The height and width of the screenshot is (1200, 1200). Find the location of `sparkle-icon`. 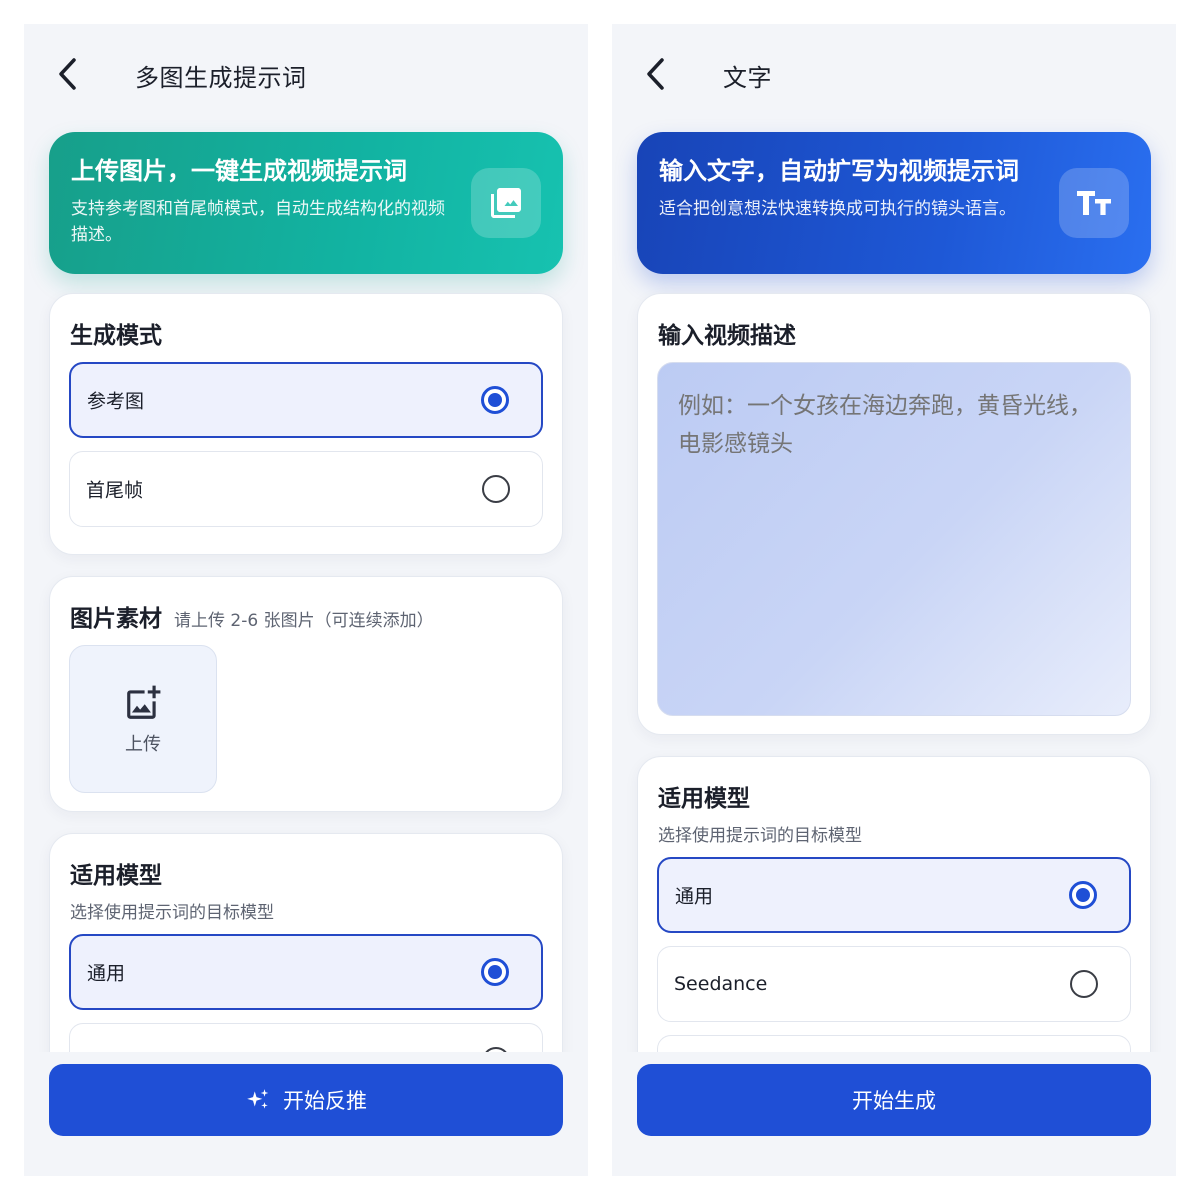

sparkle-icon is located at coordinates (258, 1100).